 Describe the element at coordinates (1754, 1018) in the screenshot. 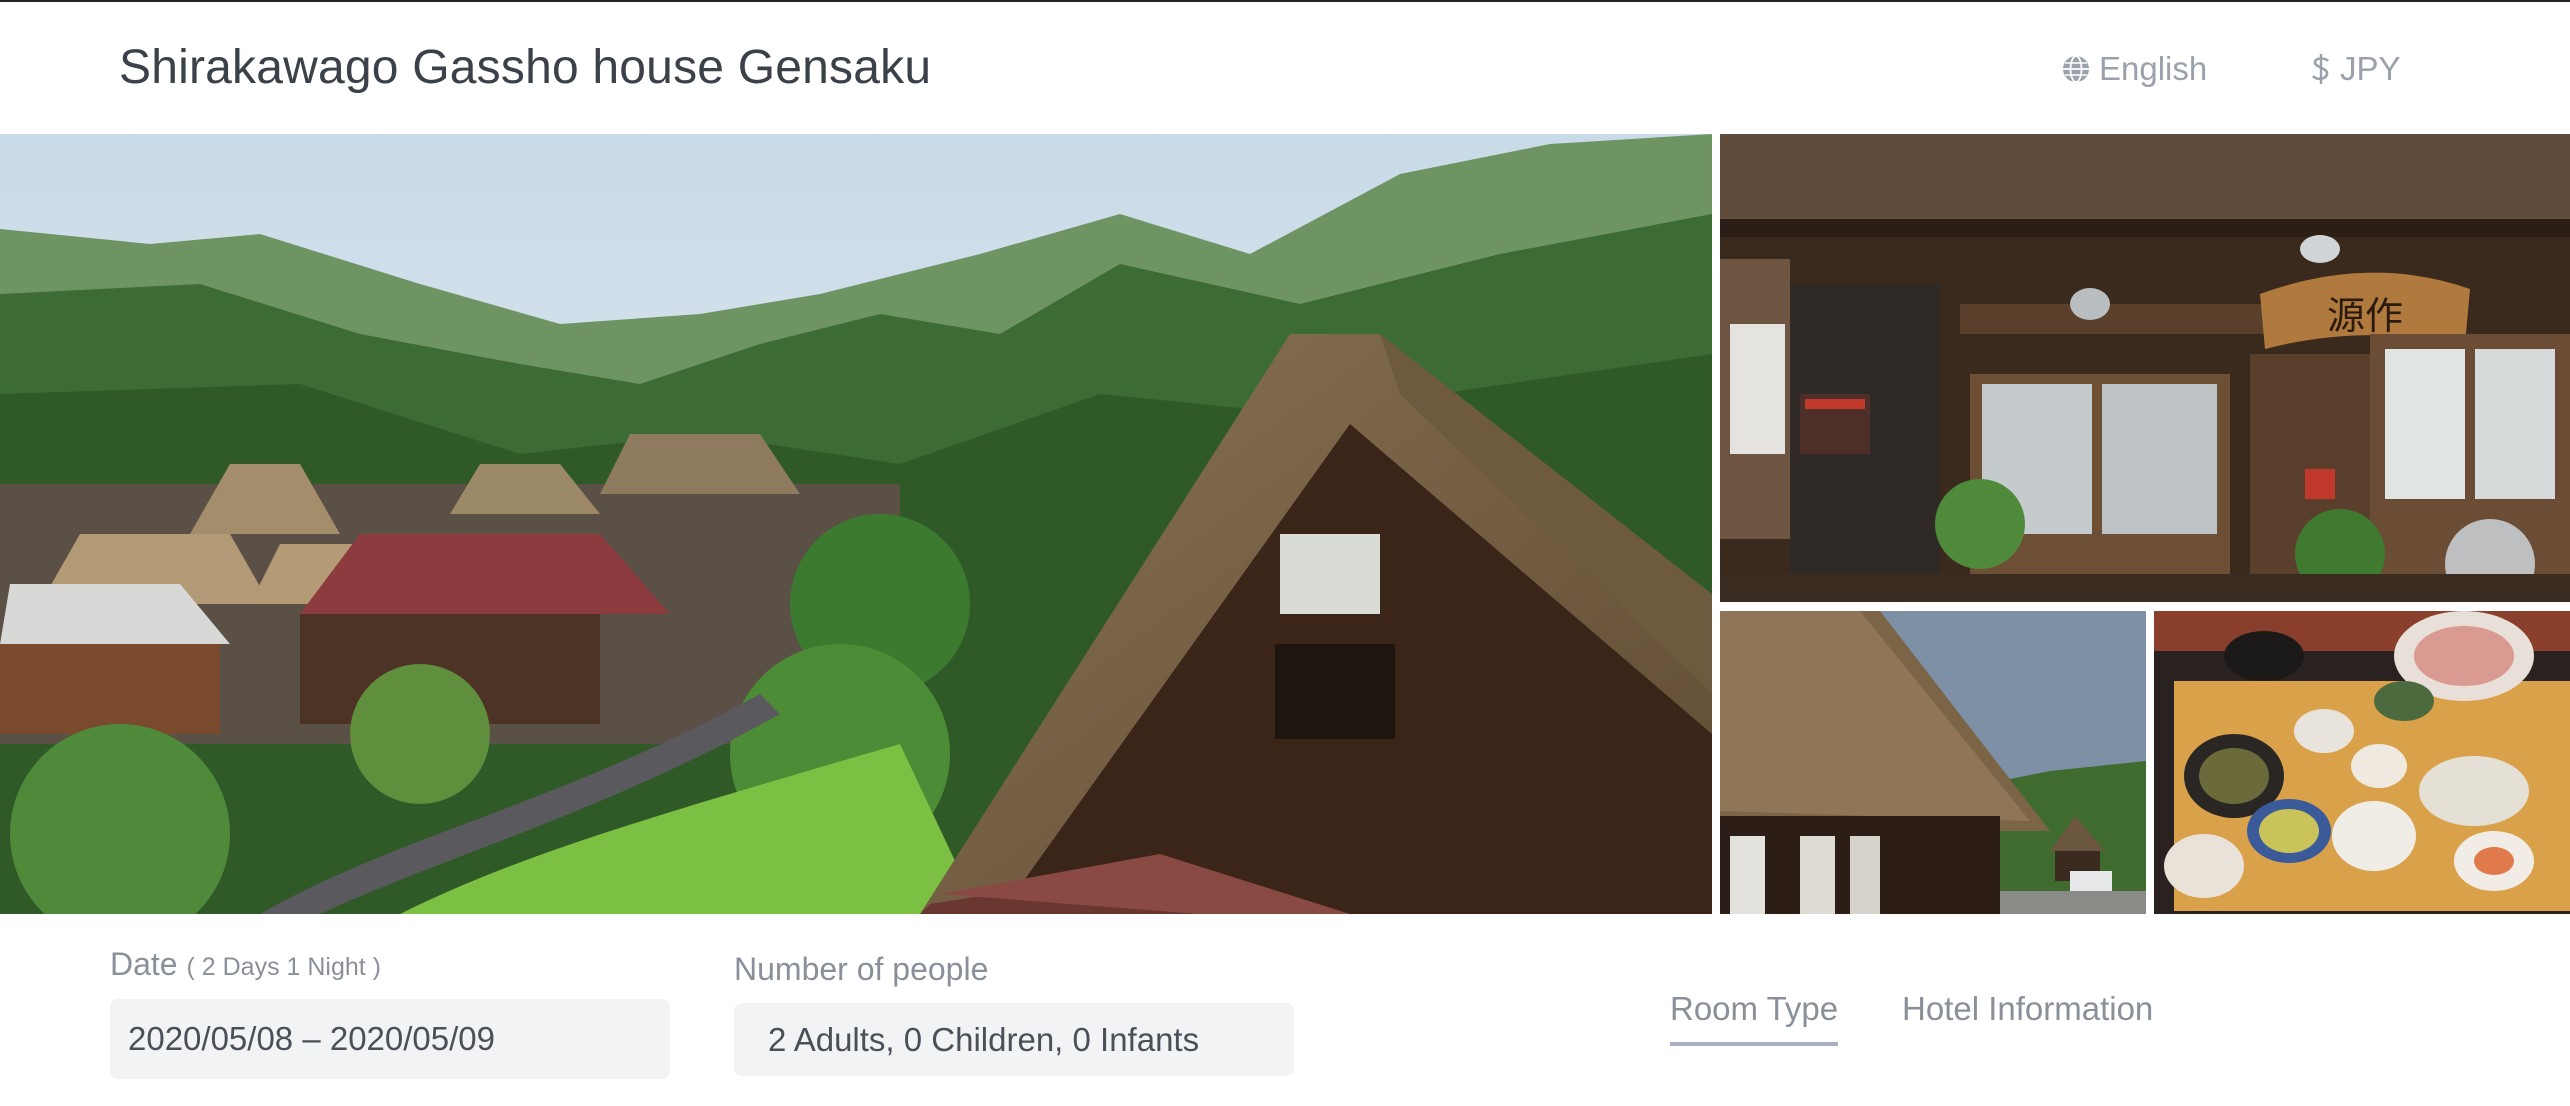

I see `tab-room-type: Room Type` at that location.